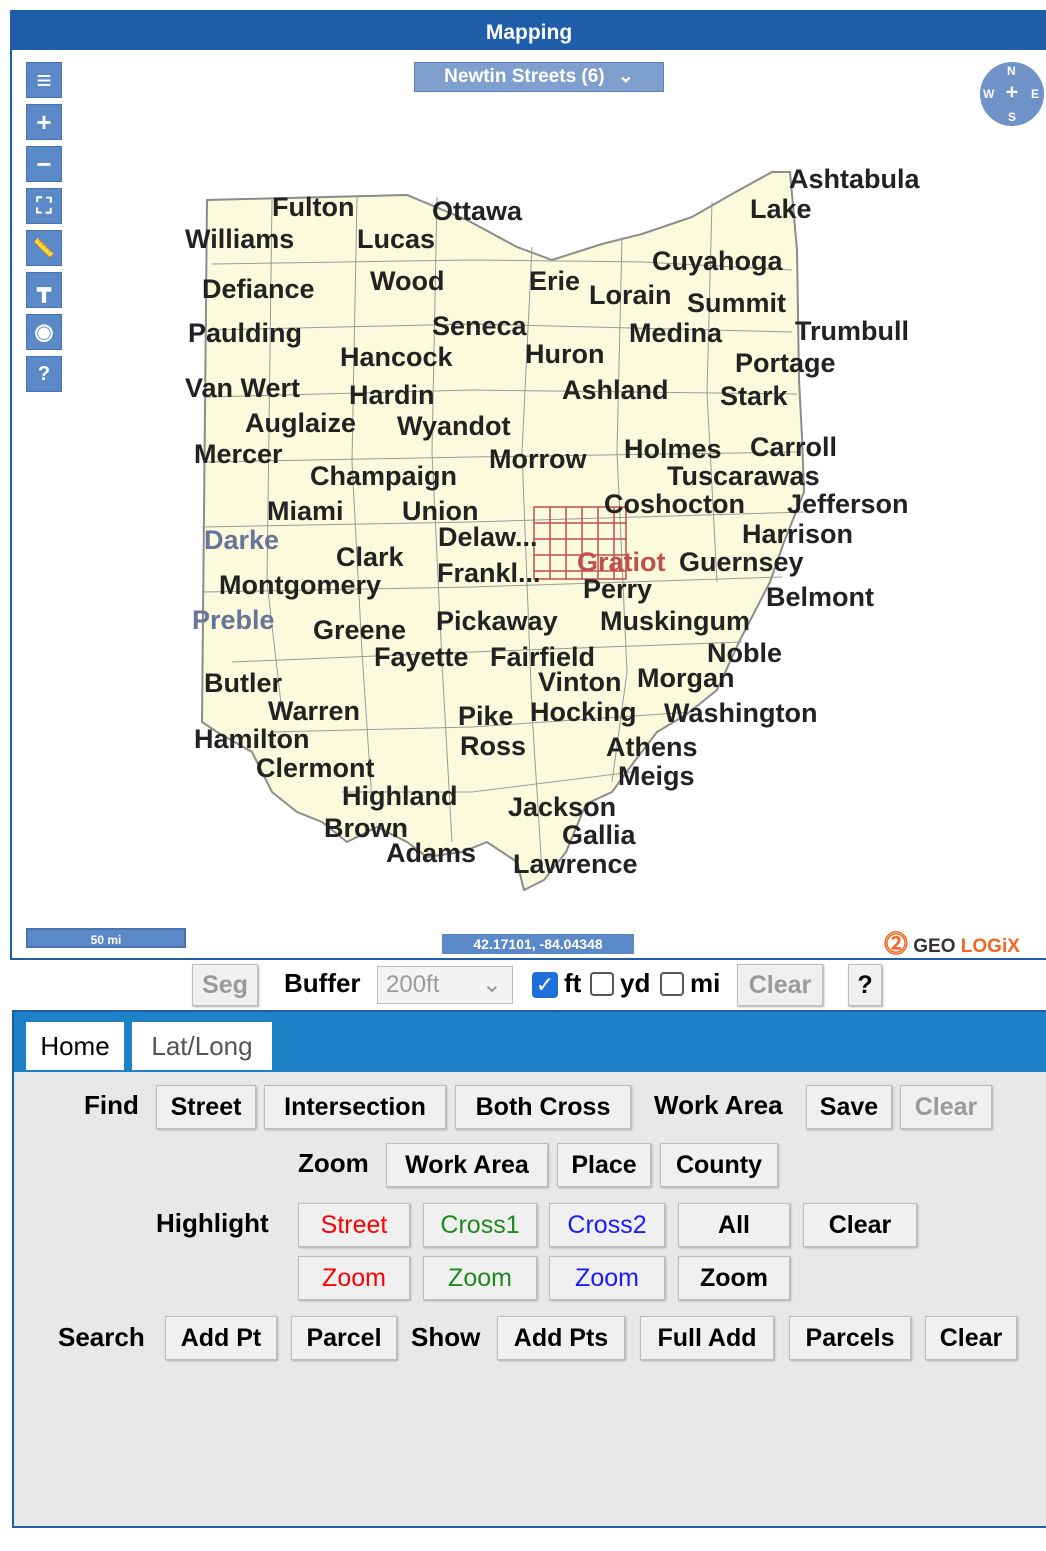 The width and height of the screenshot is (1046, 1551). I want to click on yd-checkbox, so click(602, 984).